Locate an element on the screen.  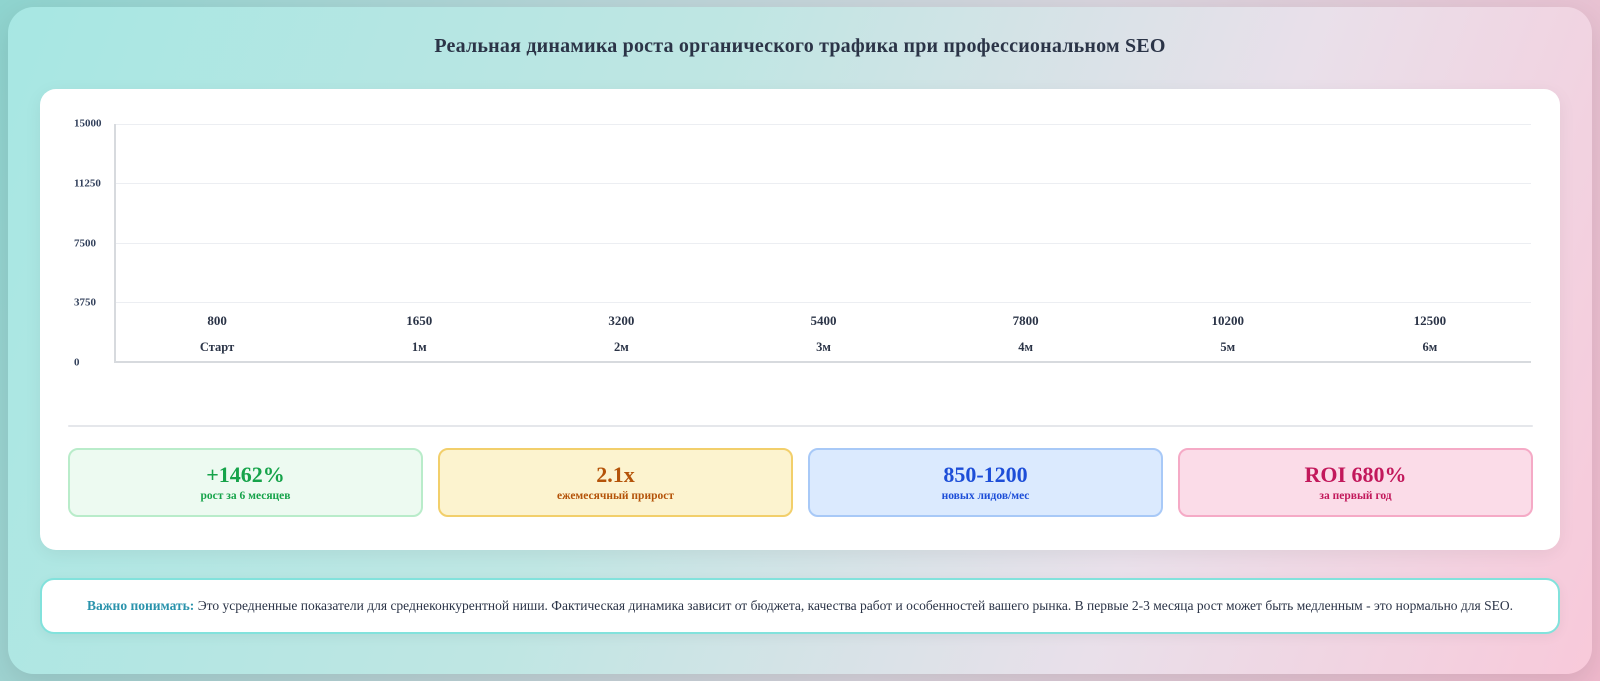
stat-card-growth: +1462% рост за 6 месяцев is located at coordinates (245, 482).